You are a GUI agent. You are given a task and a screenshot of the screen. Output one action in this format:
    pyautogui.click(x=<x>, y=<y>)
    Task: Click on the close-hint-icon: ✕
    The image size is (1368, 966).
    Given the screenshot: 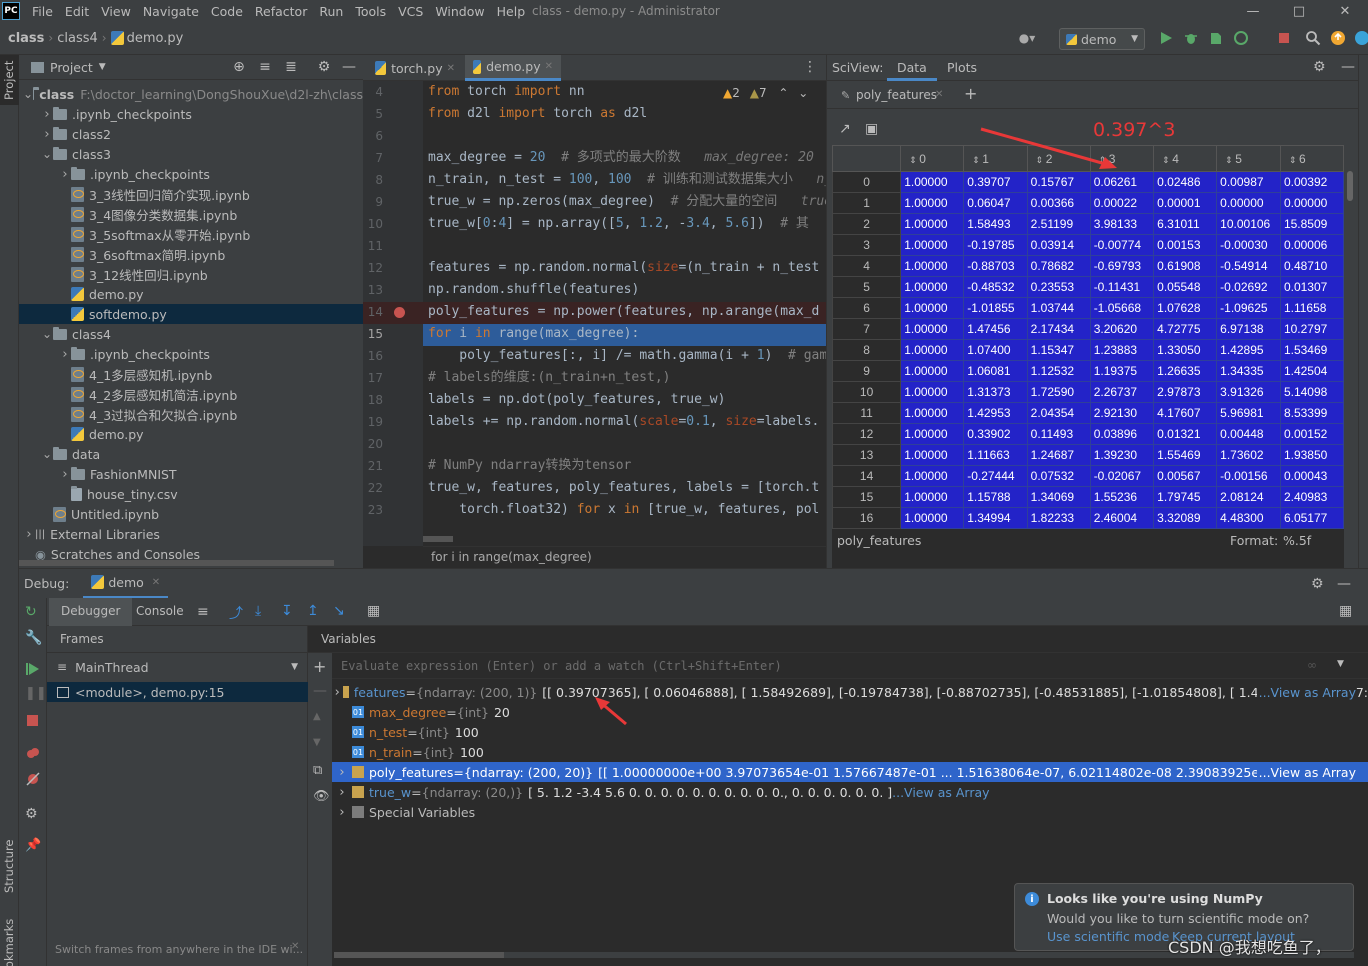 What is the action you would take?
    pyautogui.click(x=295, y=946)
    